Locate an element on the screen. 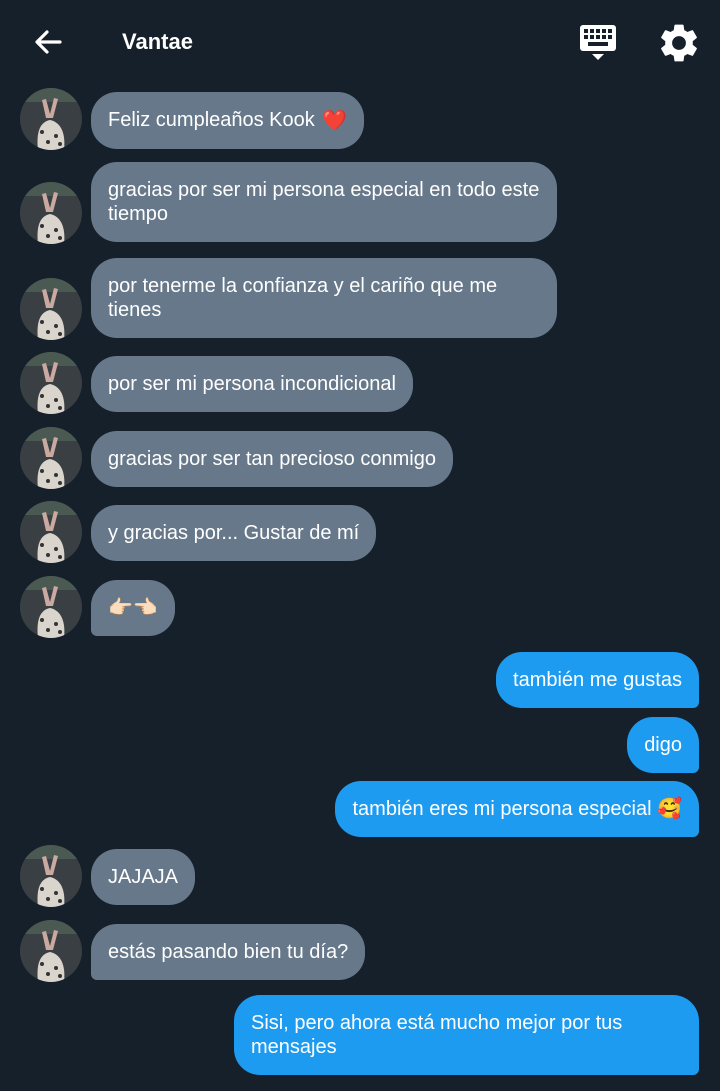 Image resolution: width=720 pixels, height=1091 pixels. message-bubble-outgoing: digo is located at coordinates (663, 745).